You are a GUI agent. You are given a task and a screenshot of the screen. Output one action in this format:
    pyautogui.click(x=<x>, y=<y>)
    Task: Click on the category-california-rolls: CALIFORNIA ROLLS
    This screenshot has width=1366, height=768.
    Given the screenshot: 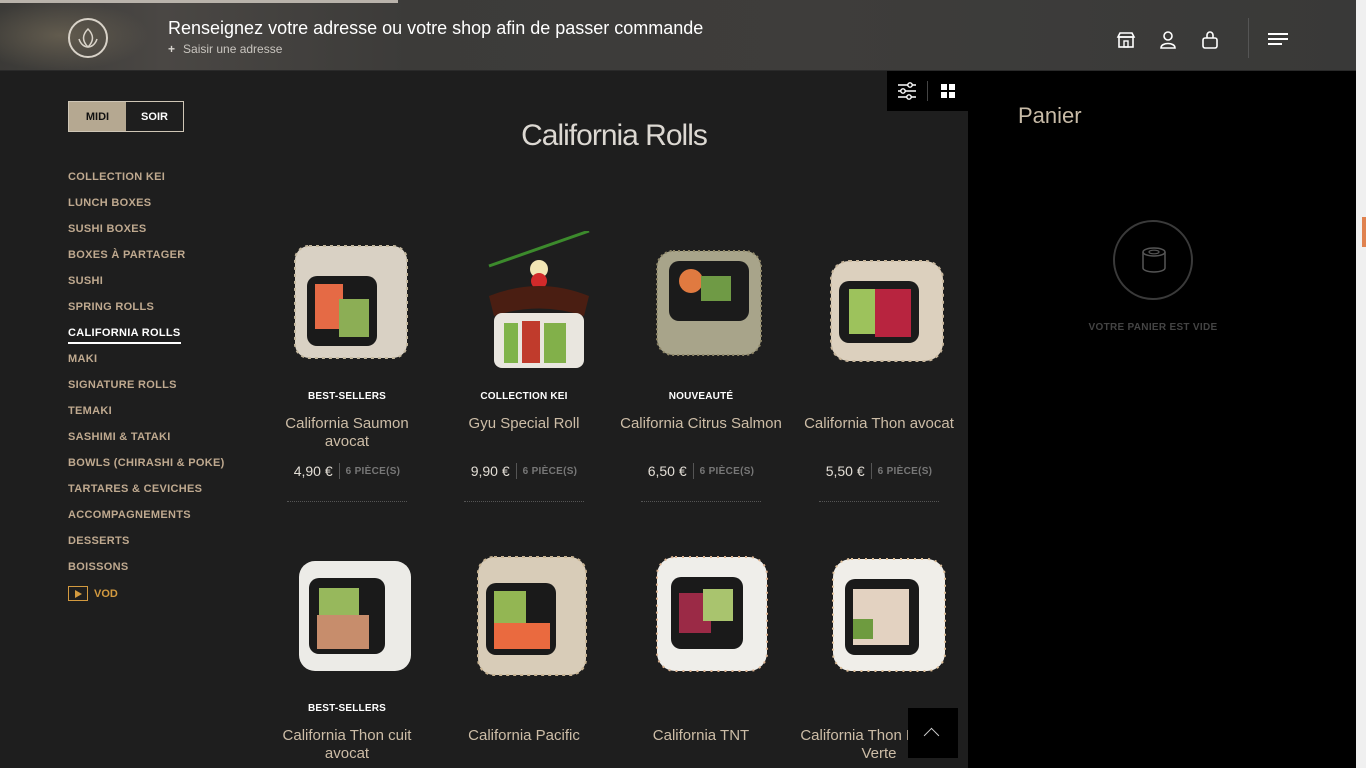 What is the action you would take?
    pyautogui.click(x=146, y=339)
    